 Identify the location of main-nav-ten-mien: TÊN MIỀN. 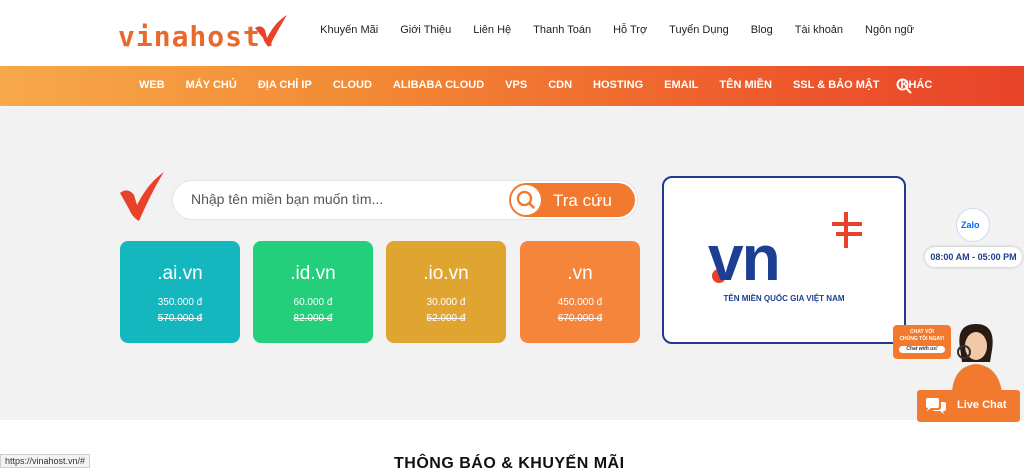
(745, 85).